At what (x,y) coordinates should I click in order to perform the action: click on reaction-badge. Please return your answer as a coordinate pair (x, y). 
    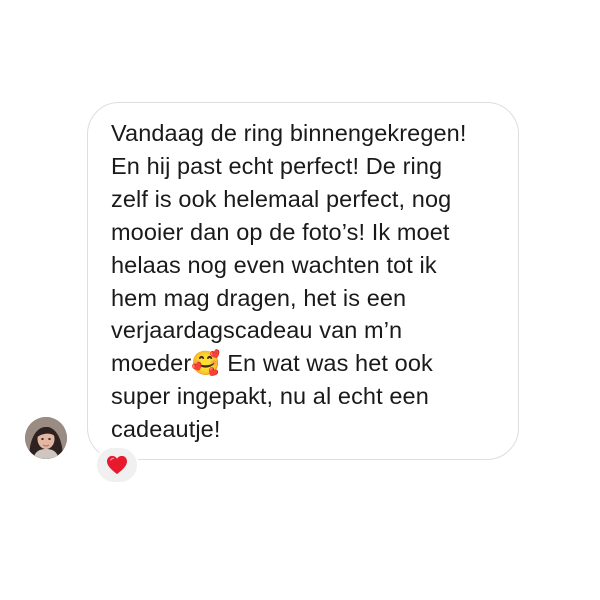
    Looking at the image, I should click on (117, 465).